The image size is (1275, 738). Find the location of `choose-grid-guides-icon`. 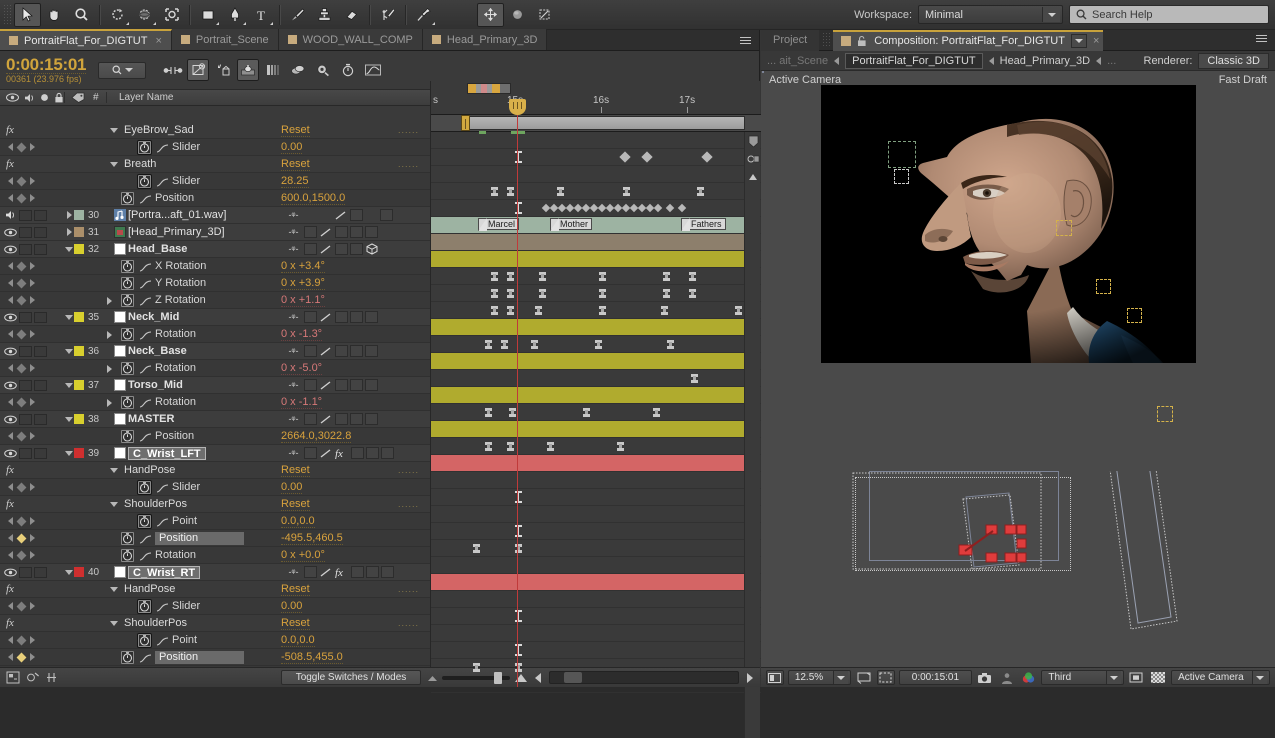

choose-grid-guides-icon is located at coordinates (864, 677).